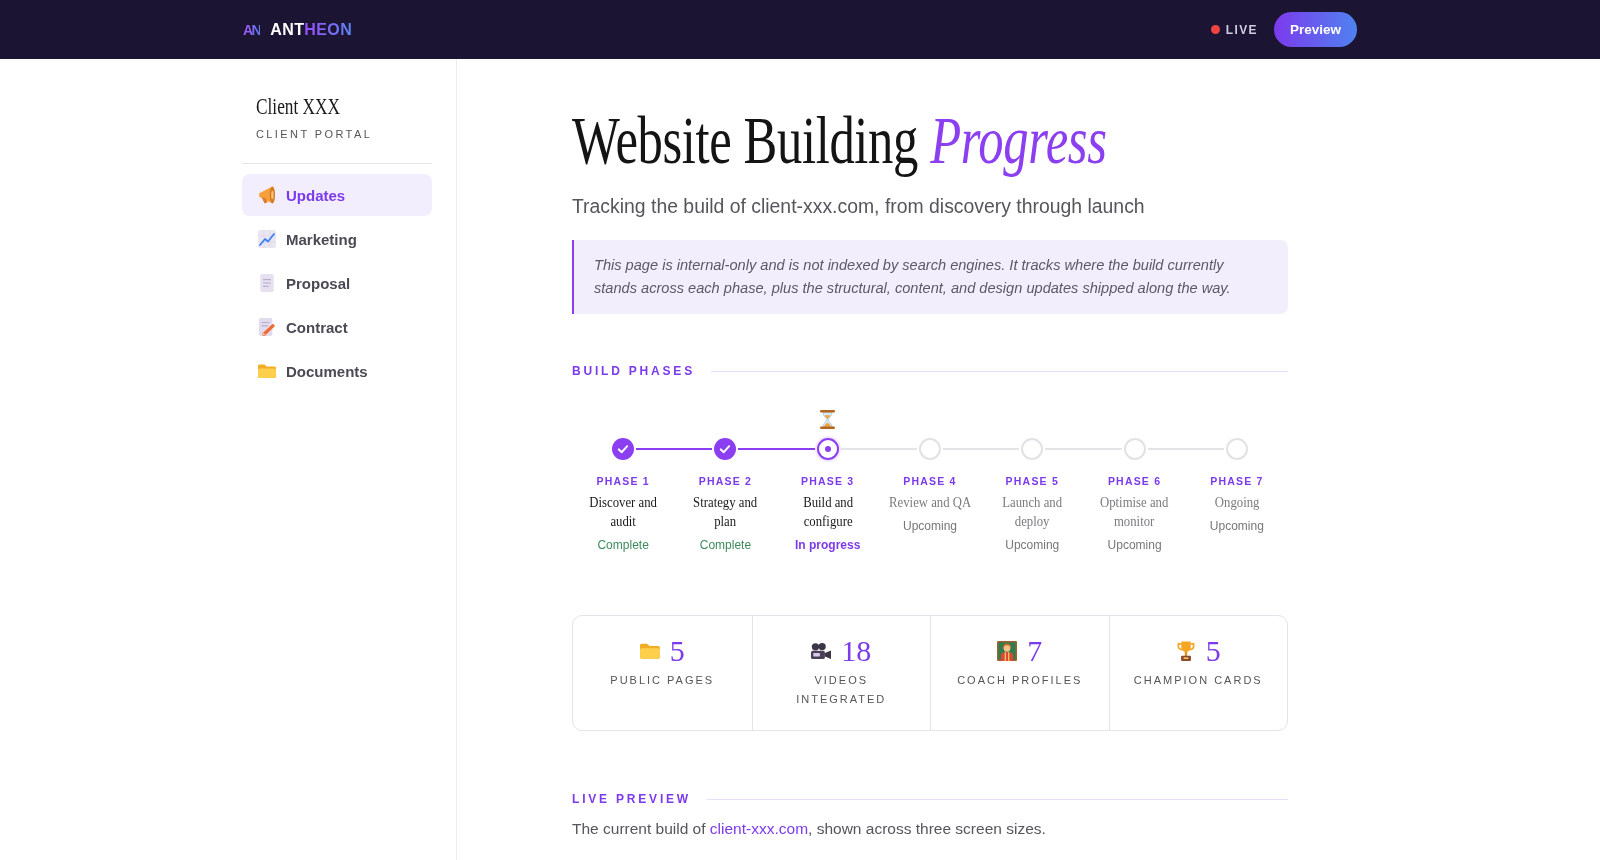  What do you see at coordinates (1032, 481) in the screenshot?
I see `phase-label: PHASE 5` at bounding box center [1032, 481].